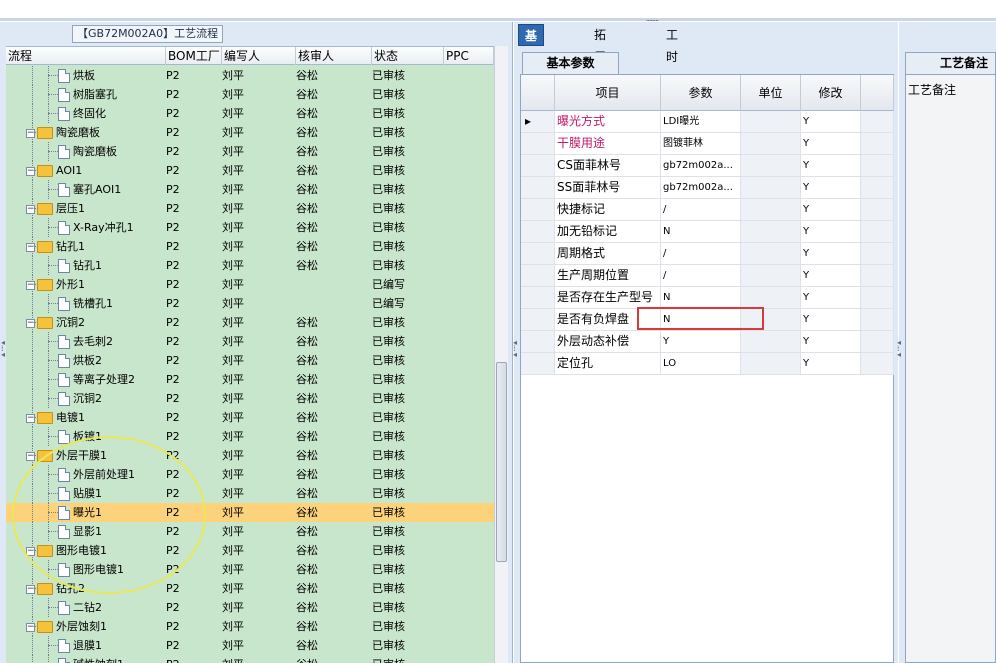 The height and width of the screenshot is (663, 996). I want to click on col-header-reviewer: 核审人, so click(334, 56).